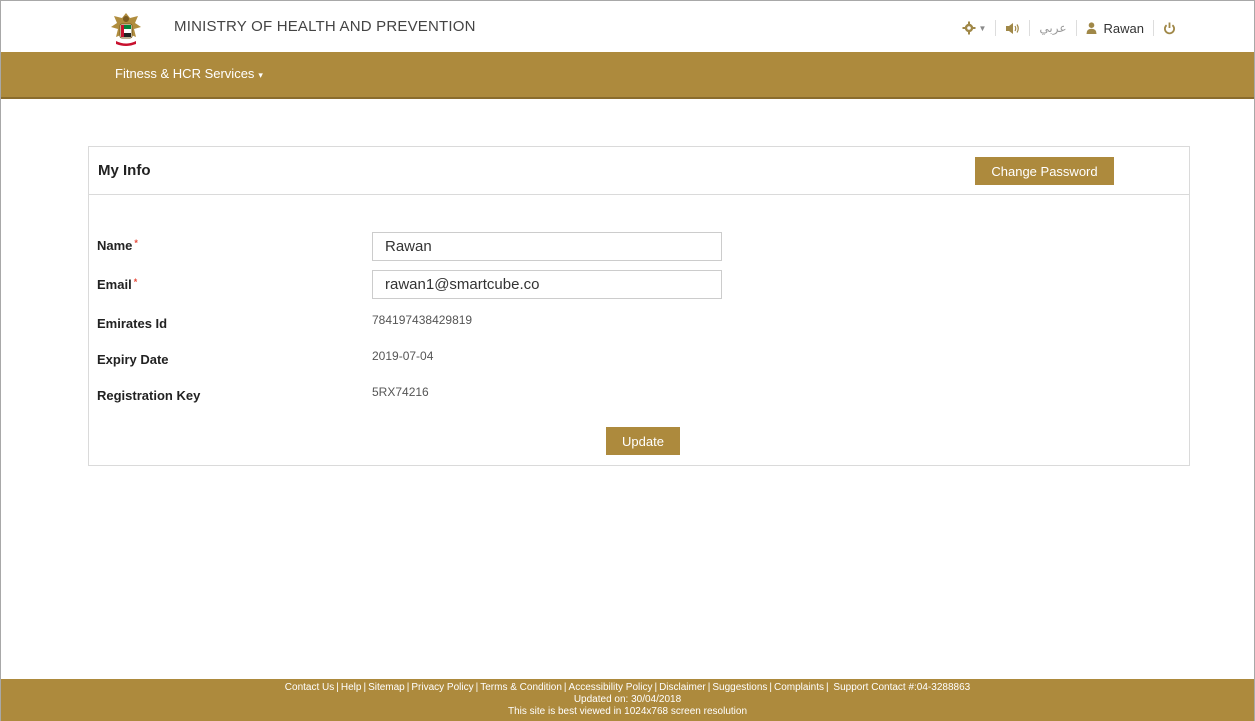  I want to click on settings-gear-icon, so click(969, 28).